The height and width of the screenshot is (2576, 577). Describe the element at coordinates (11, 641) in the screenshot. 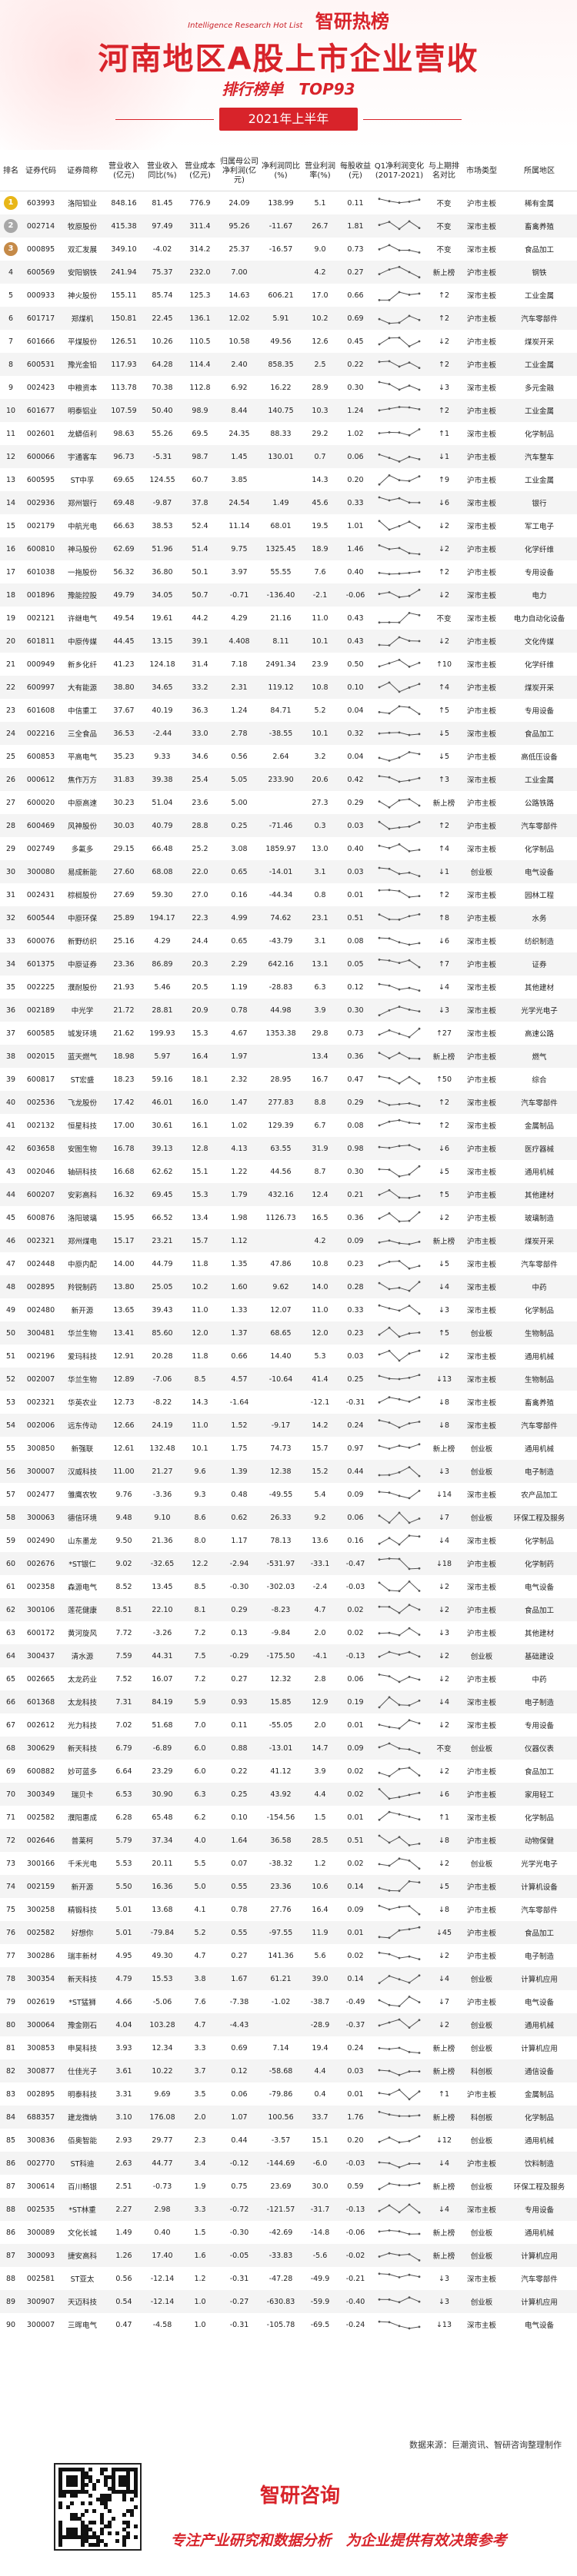

I see `table-cell: 20` at that location.